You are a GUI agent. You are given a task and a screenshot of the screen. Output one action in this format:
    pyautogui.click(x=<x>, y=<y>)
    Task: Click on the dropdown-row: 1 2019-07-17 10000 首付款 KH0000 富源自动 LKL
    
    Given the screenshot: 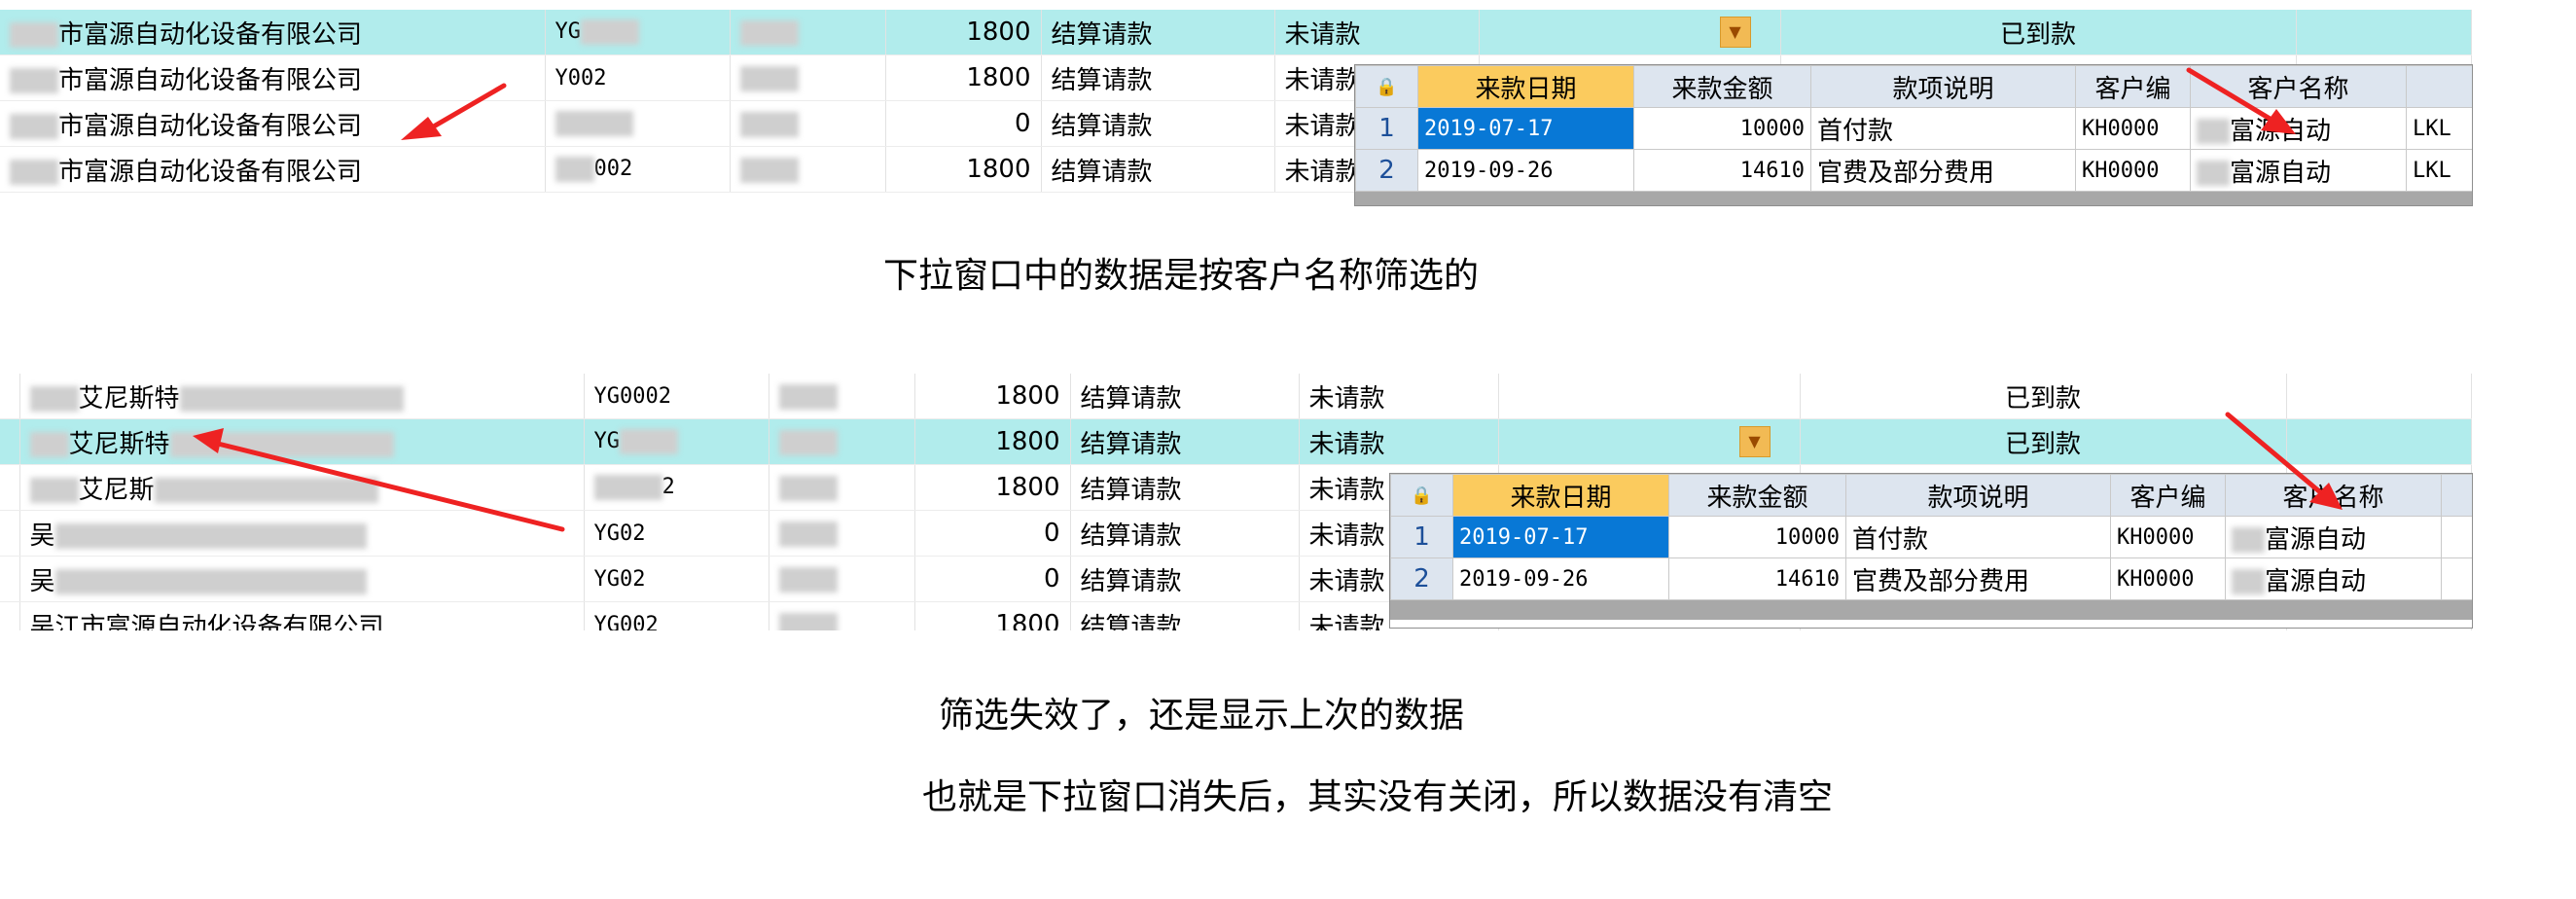 What is the action you would take?
    pyautogui.click(x=1913, y=128)
    